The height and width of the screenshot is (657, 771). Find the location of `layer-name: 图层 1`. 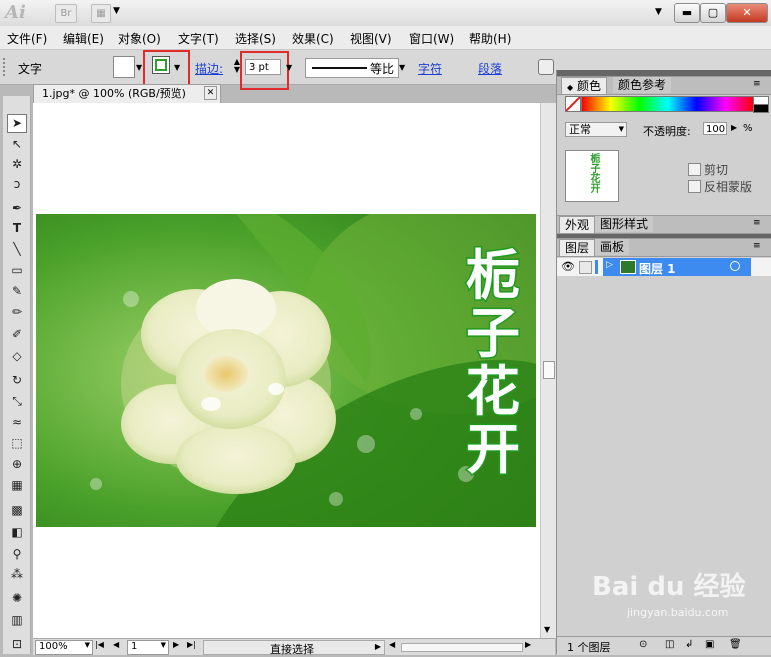

layer-name: 图层 1 is located at coordinates (657, 268).